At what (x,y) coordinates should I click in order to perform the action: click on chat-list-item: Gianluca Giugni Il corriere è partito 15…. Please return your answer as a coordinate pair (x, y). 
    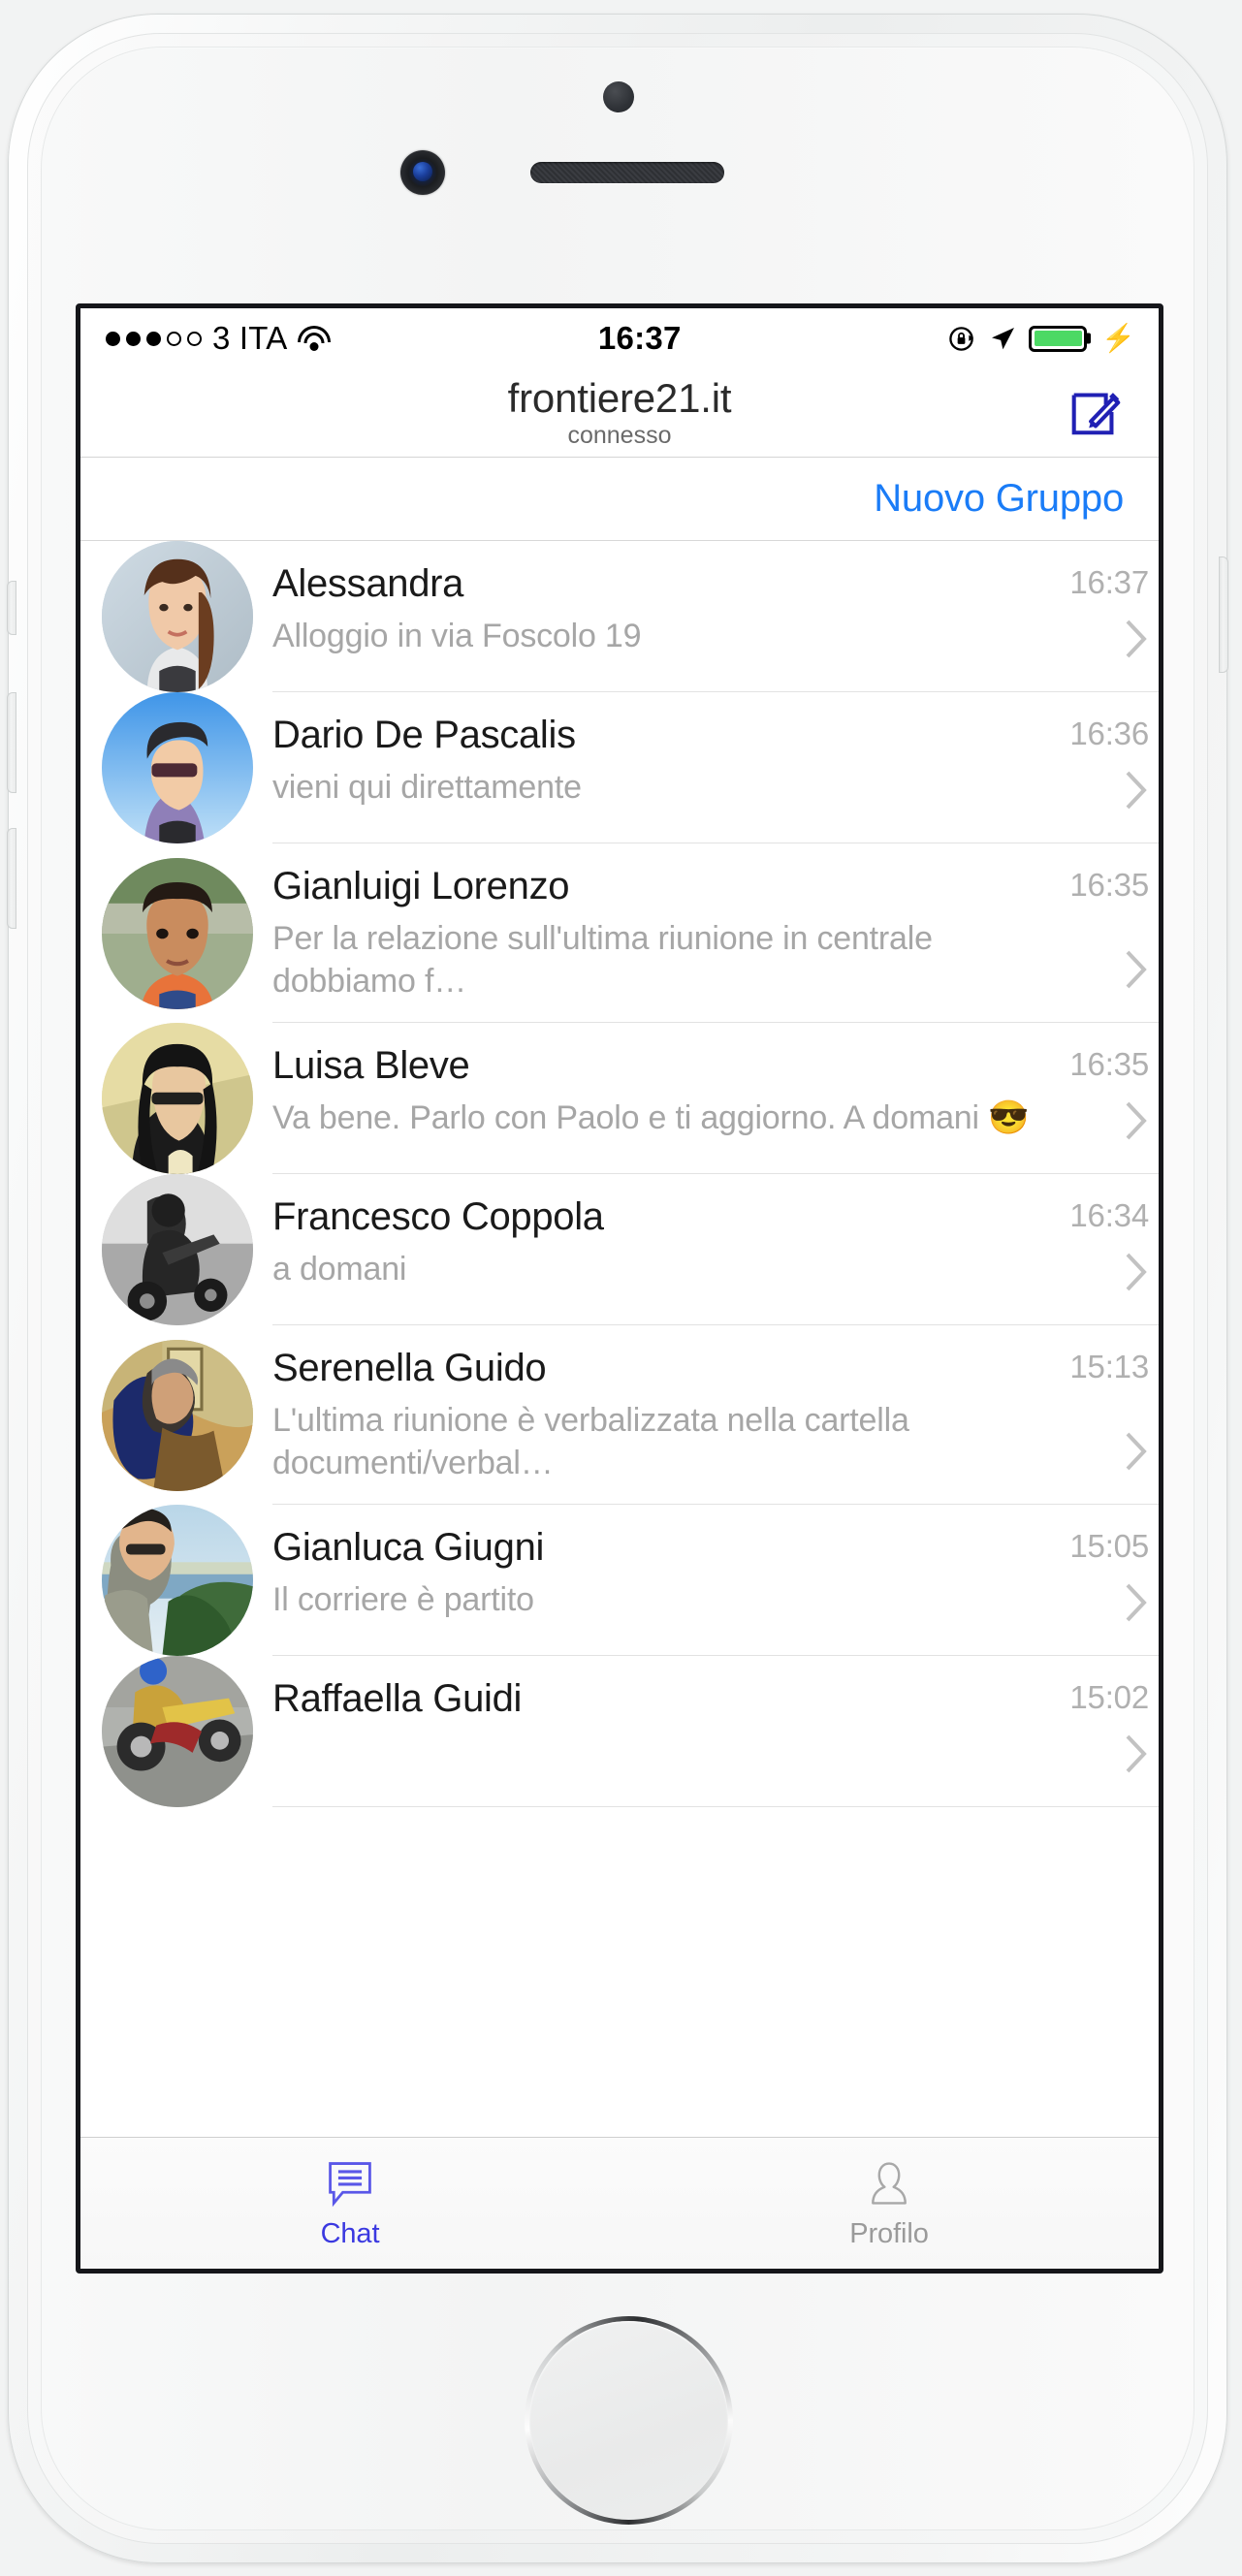
    Looking at the image, I should click on (619, 1581).